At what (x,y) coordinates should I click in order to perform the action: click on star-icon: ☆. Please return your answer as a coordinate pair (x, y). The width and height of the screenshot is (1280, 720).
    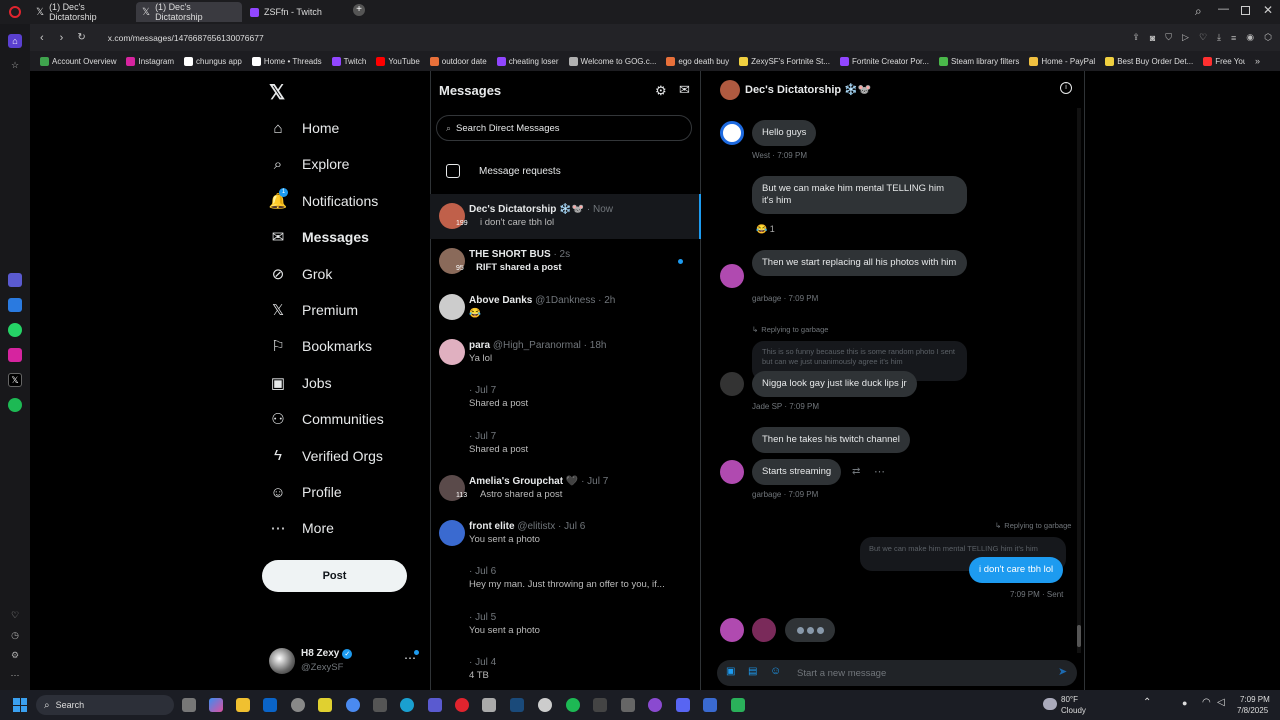
    Looking at the image, I should click on (15, 65).